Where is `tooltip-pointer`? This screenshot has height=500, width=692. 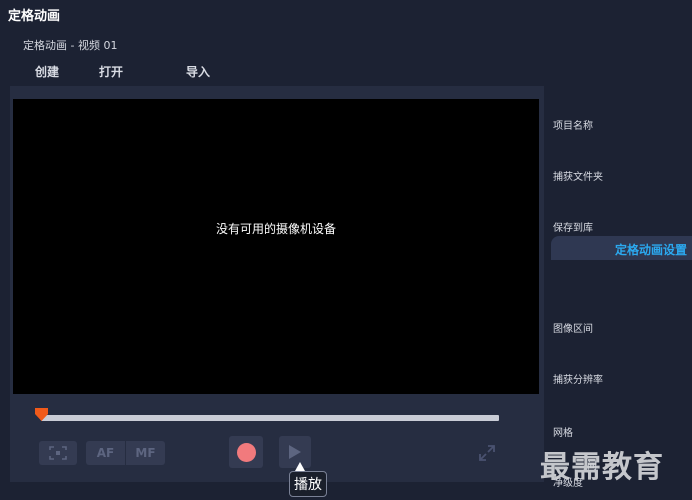 tooltip-pointer is located at coordinates (300, 466).